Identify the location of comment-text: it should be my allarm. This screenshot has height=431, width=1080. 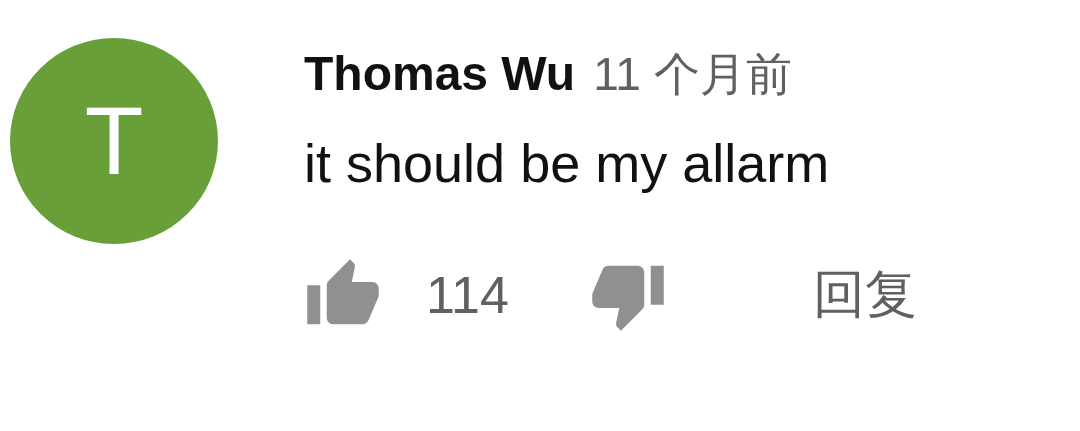
(567, 163).